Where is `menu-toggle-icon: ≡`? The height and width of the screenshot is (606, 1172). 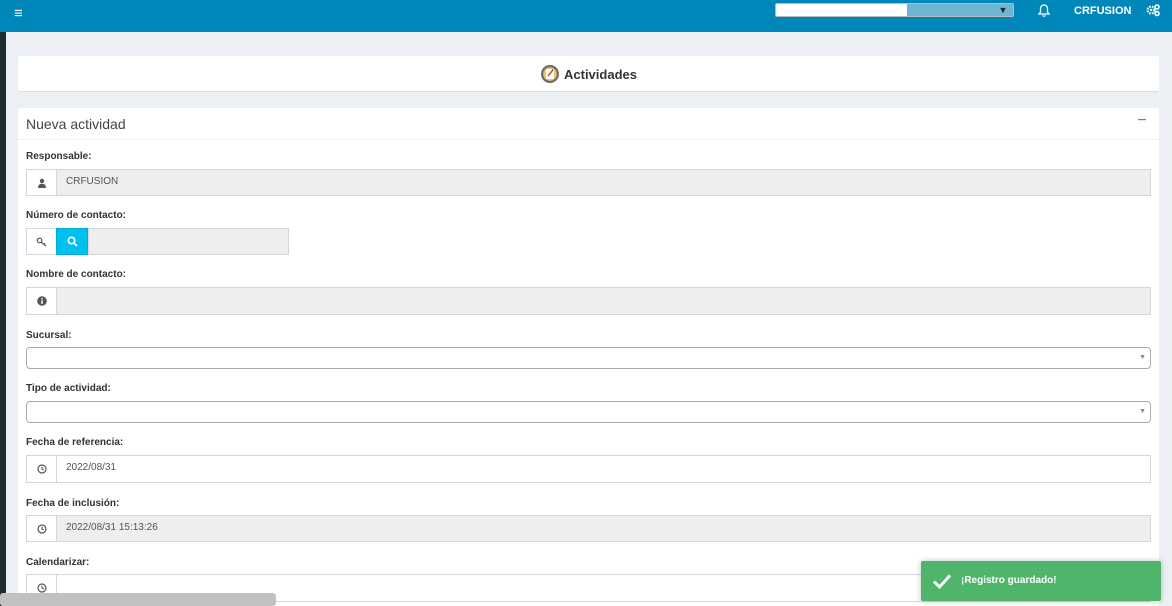
menu-toggle-icon: ≡ is located at coordinates (22, 14).